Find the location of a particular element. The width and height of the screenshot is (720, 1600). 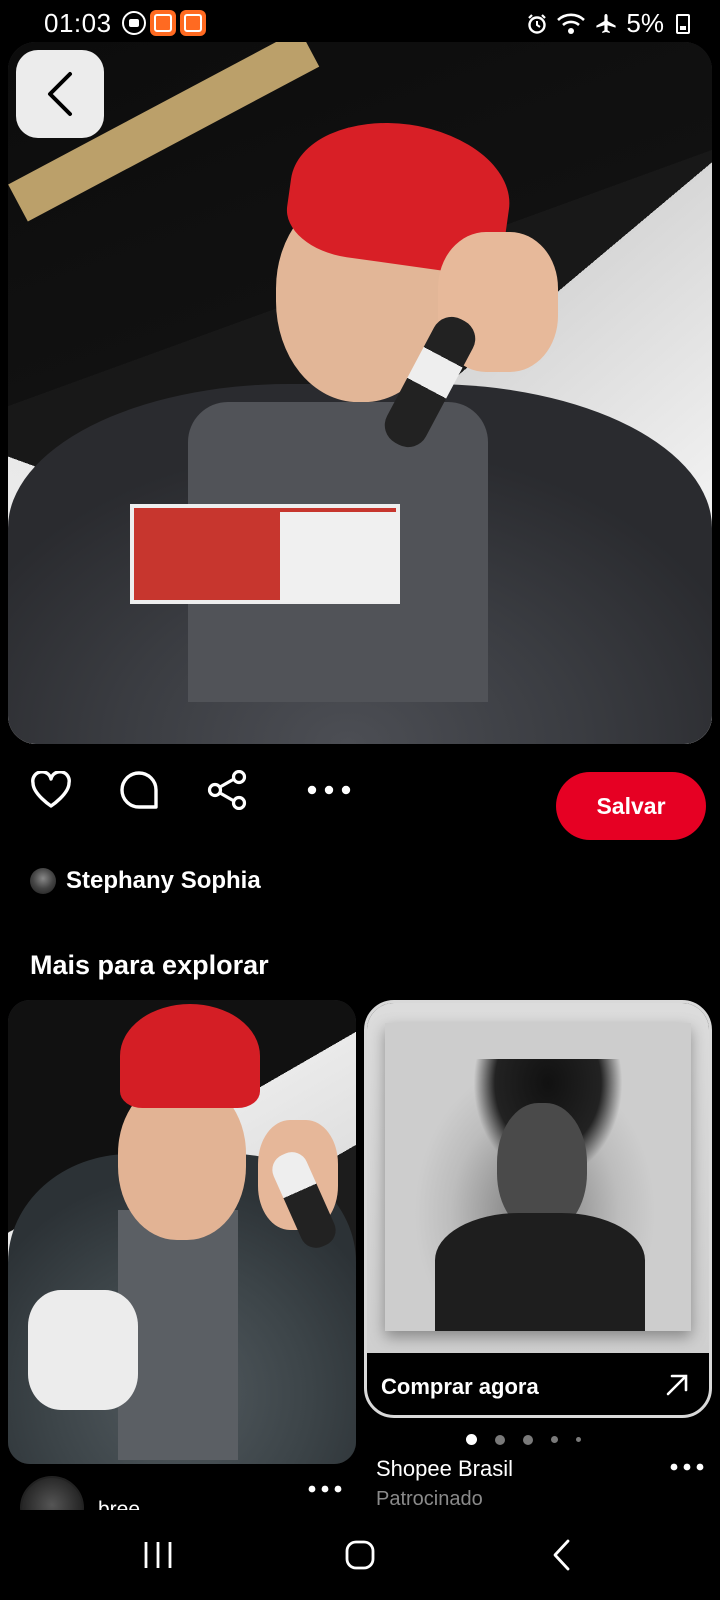

share-button is located at coordinates (227, 790).